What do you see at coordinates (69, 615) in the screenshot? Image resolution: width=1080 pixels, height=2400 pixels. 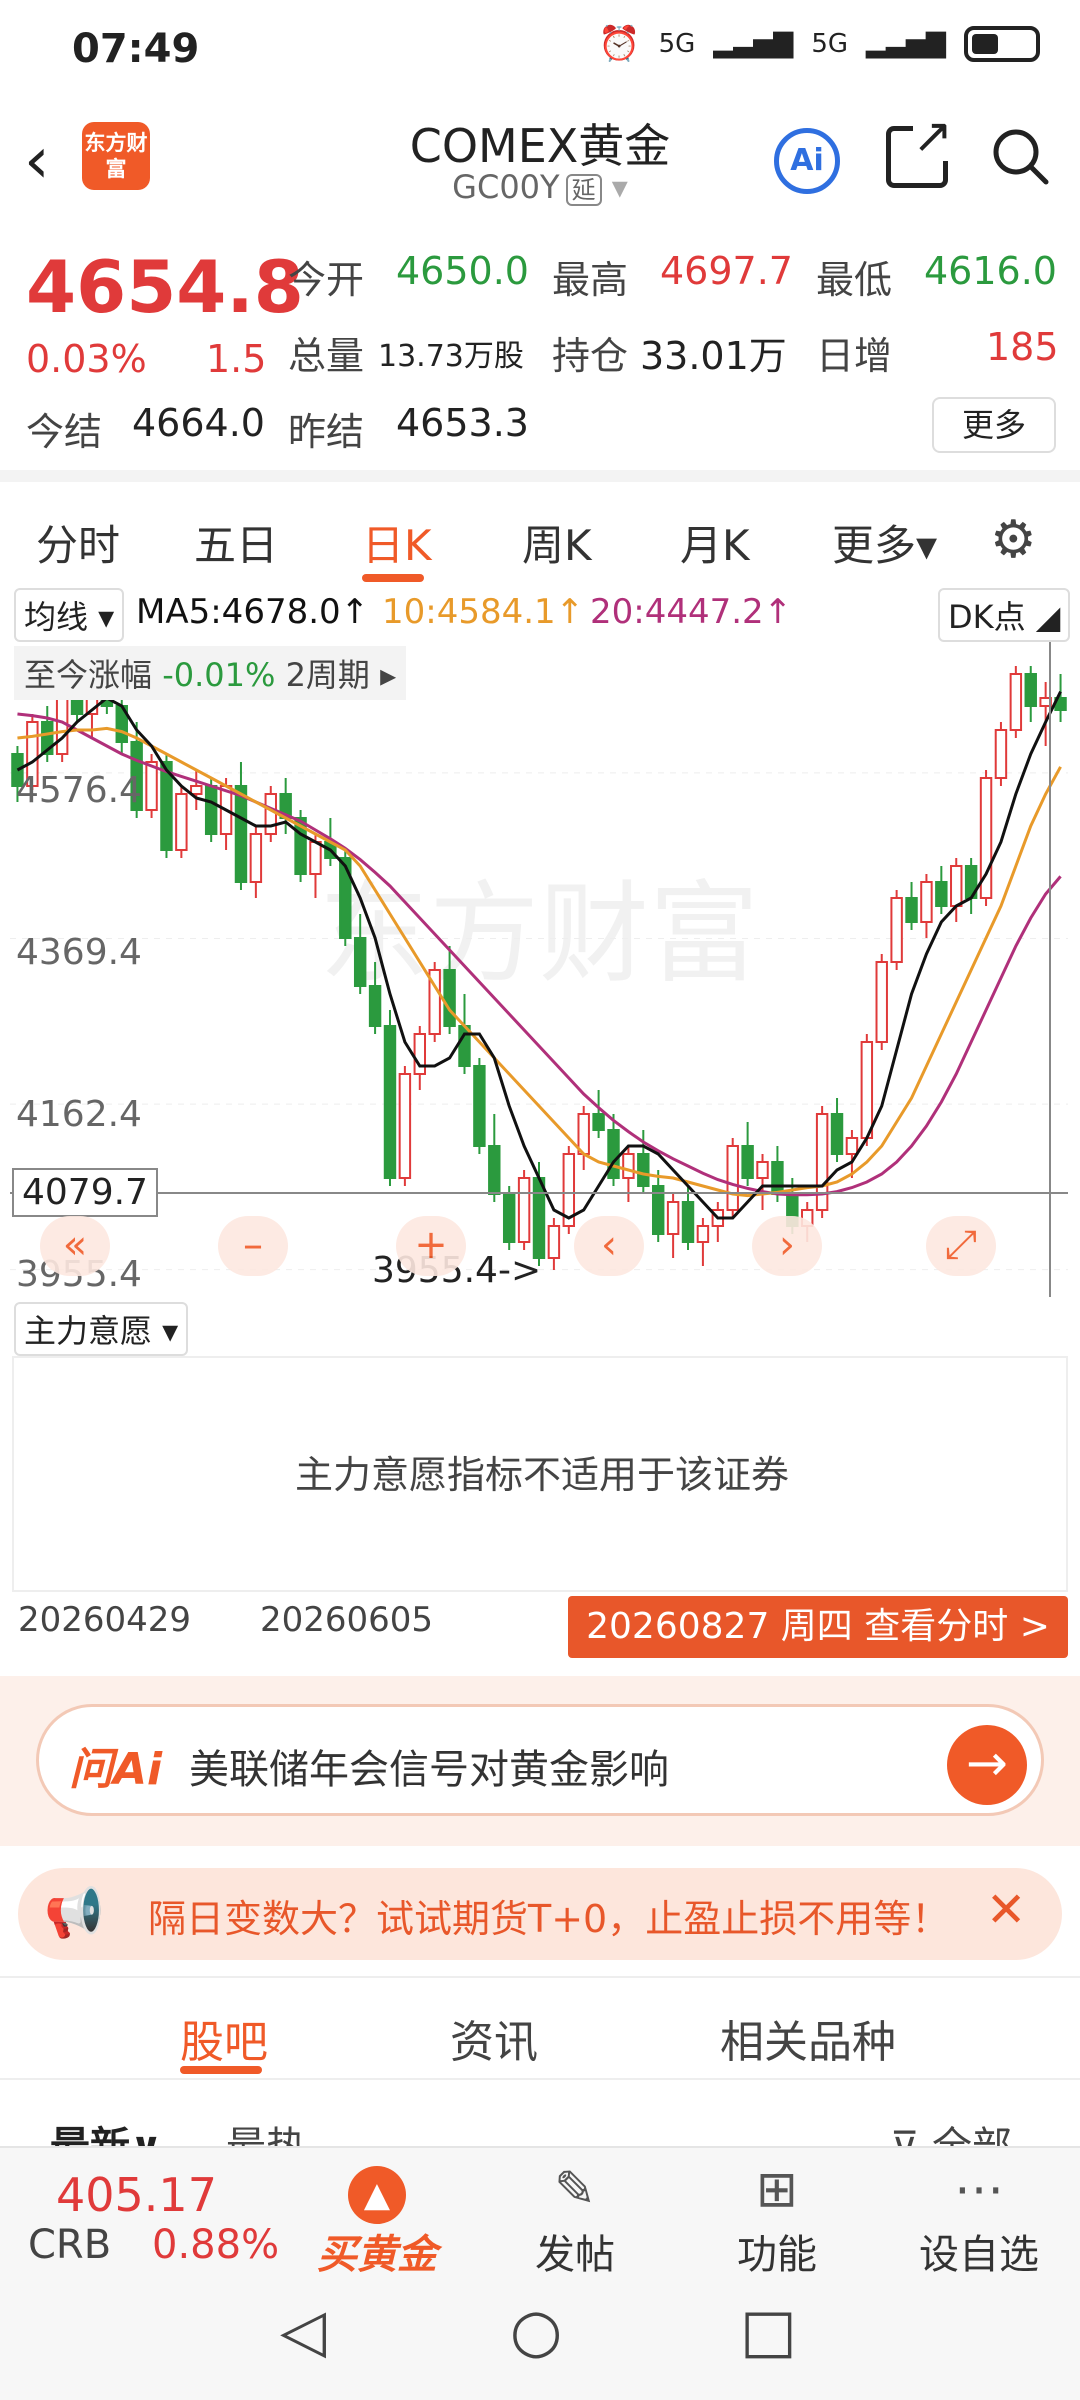 I see `ma-selector: 均线 ▾` at bounding box center [69, 615].